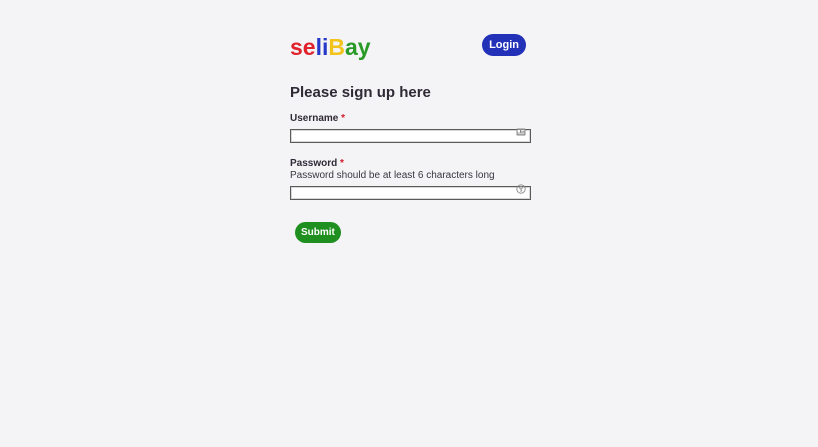  I want to click on submit-button: Submit, so click(318, 232).